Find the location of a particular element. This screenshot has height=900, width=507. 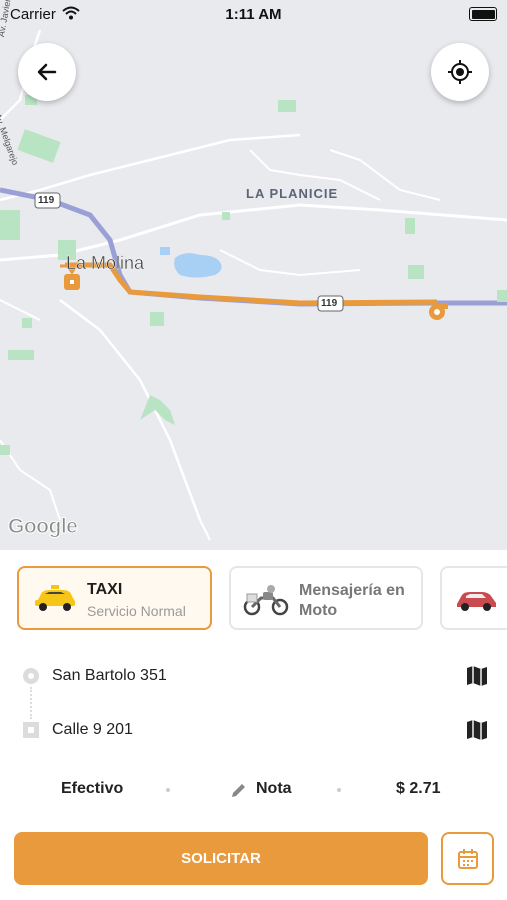

motorcycle-icon is located at coordinates (266, 600).